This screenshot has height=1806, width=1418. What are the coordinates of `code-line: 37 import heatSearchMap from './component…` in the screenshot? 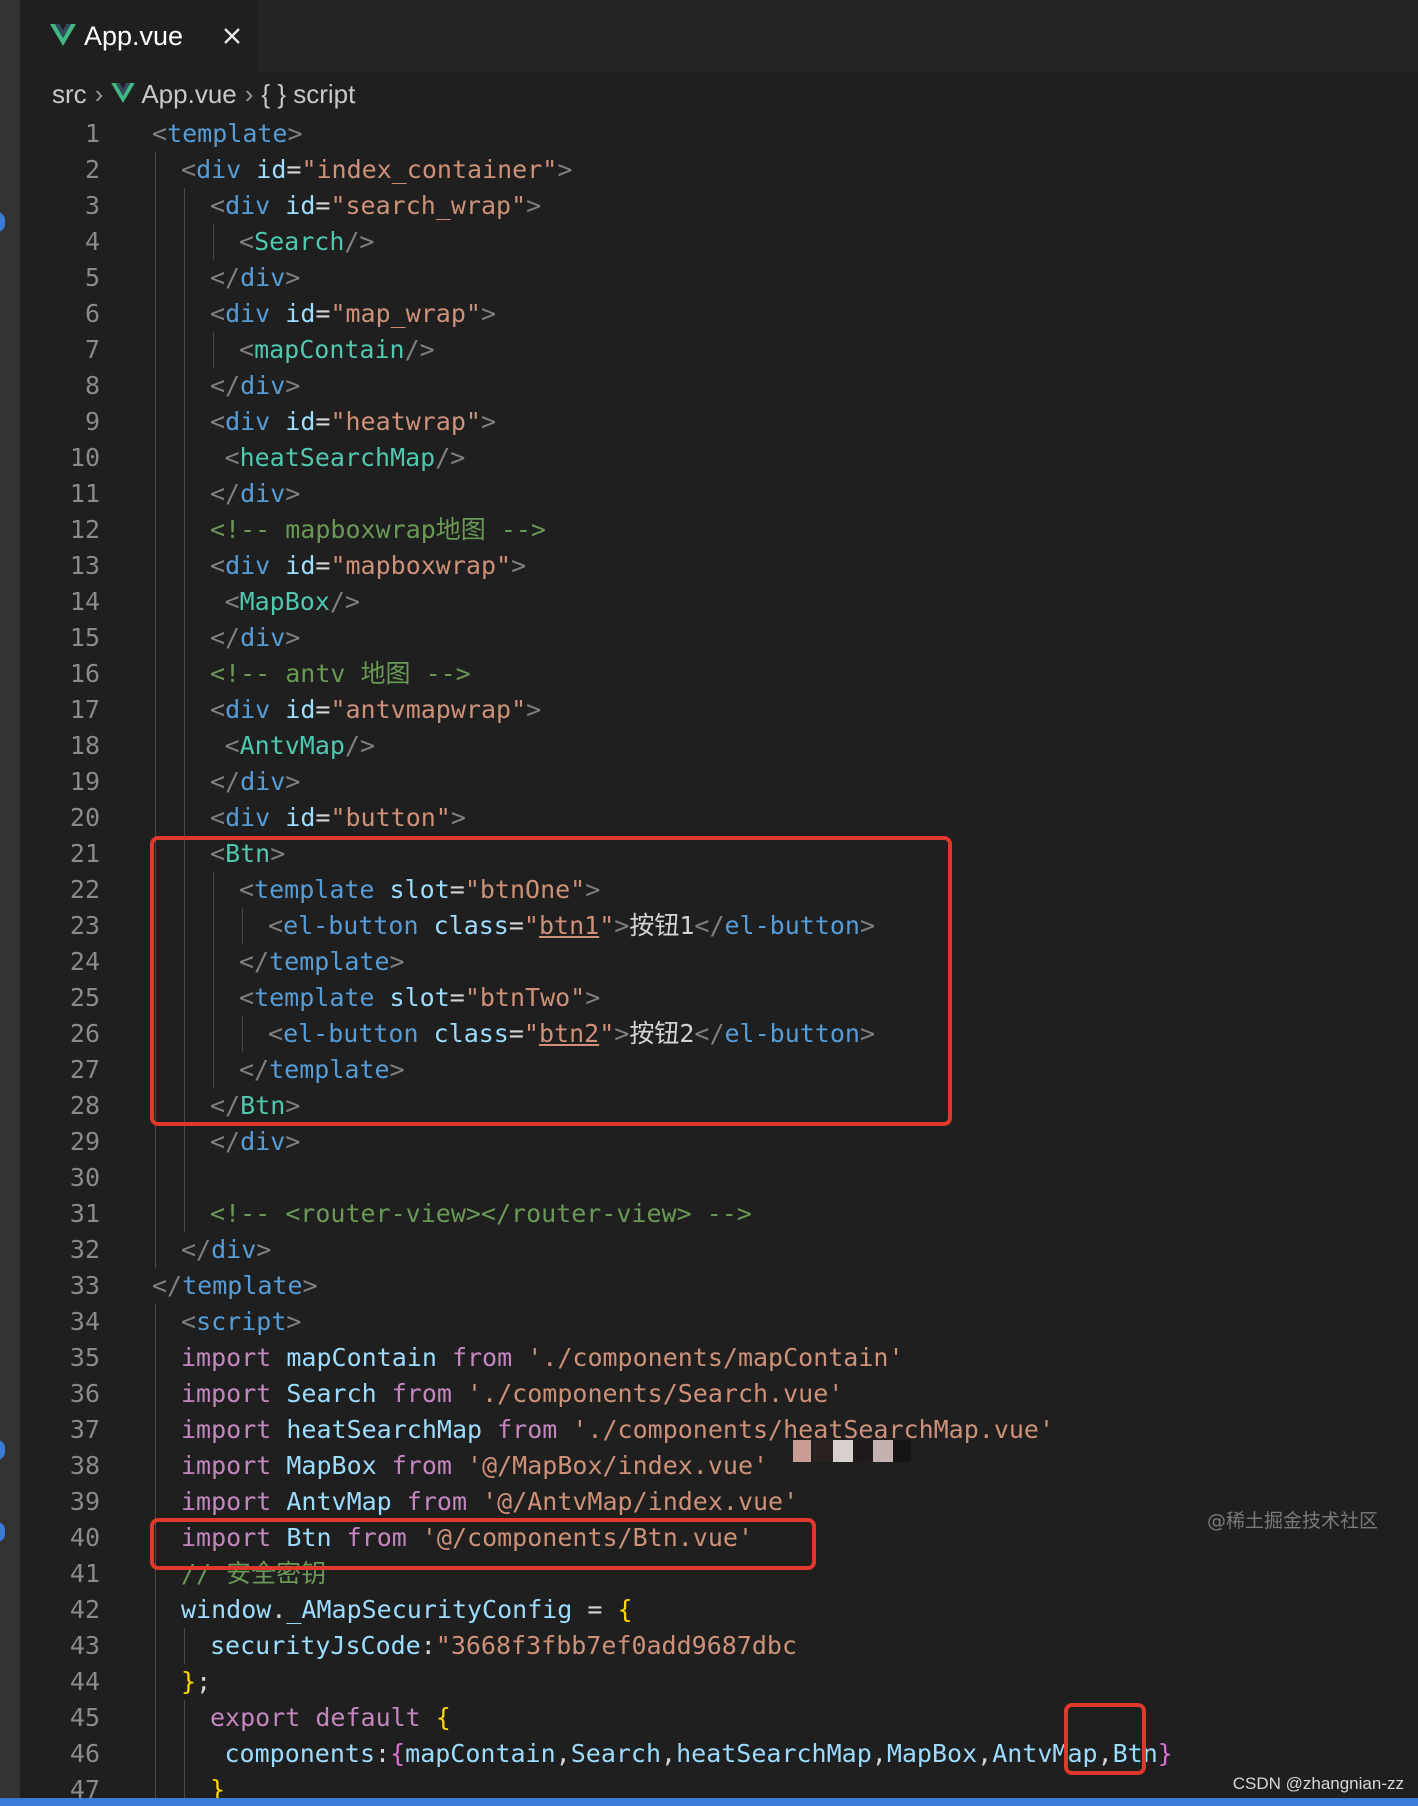 It's located at (719, 1430).